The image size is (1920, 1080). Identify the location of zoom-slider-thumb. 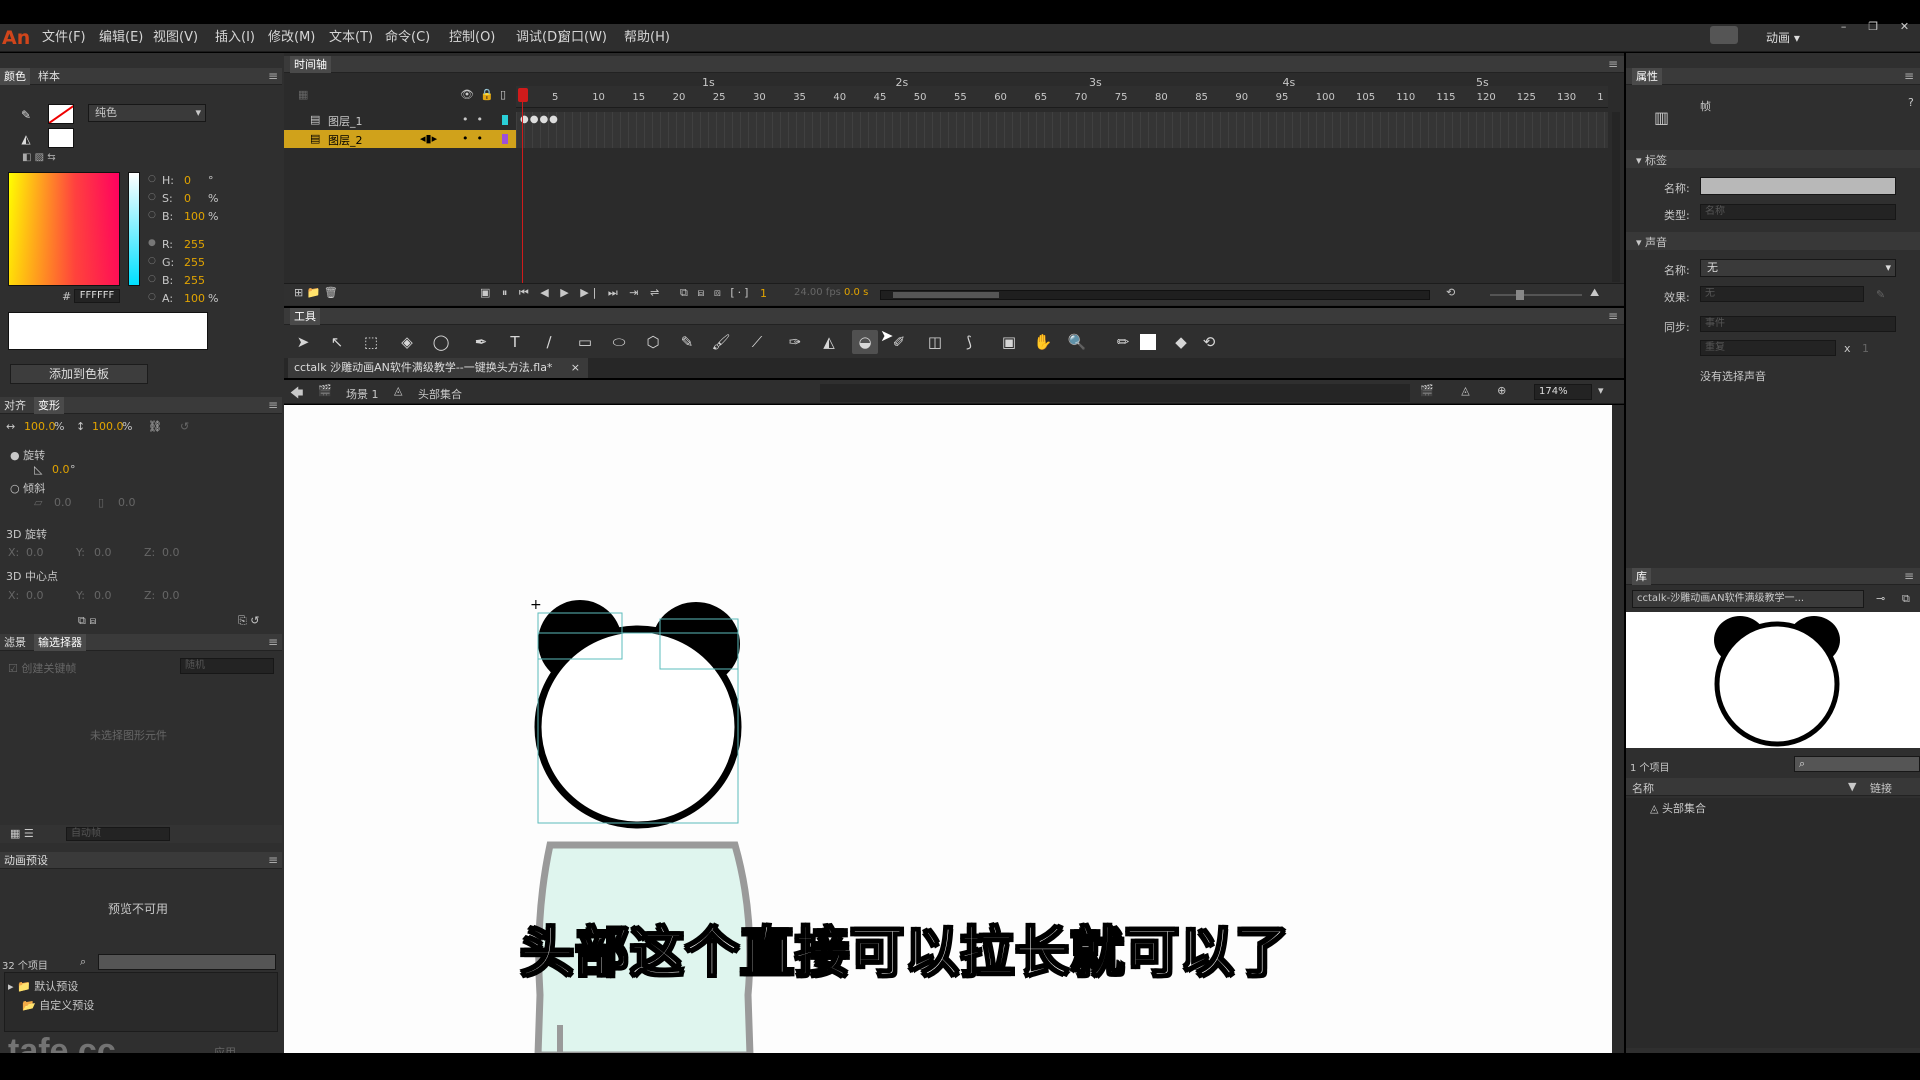
(1520, 295).